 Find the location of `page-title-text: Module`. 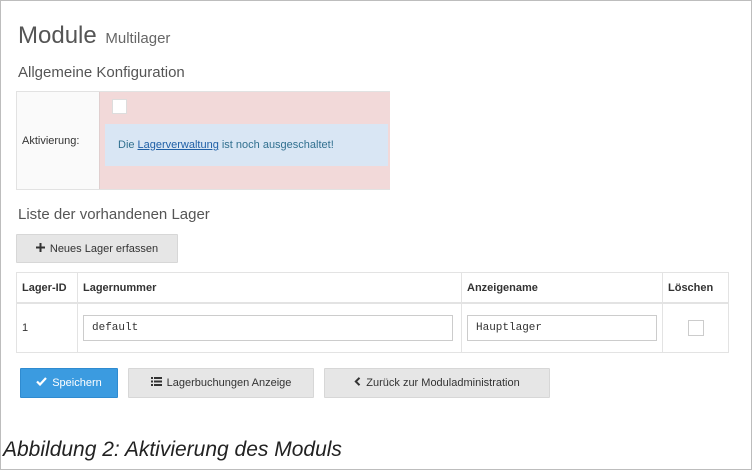

page-title-text: Module is located at coordinates (57, 35).